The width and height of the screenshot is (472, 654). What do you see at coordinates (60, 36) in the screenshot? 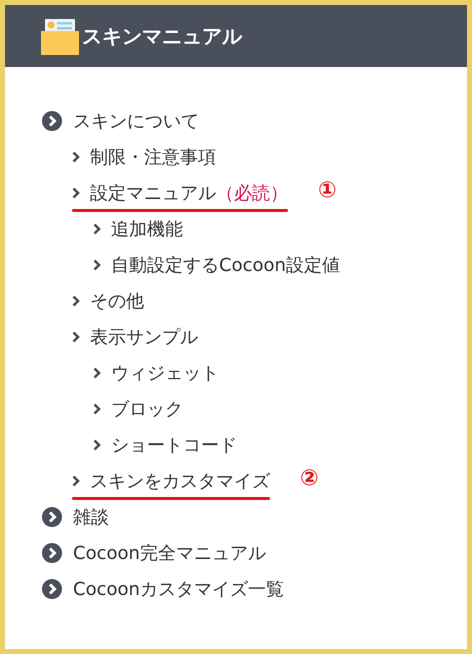
I see `folder-icon` at bounding box center [60, 36].